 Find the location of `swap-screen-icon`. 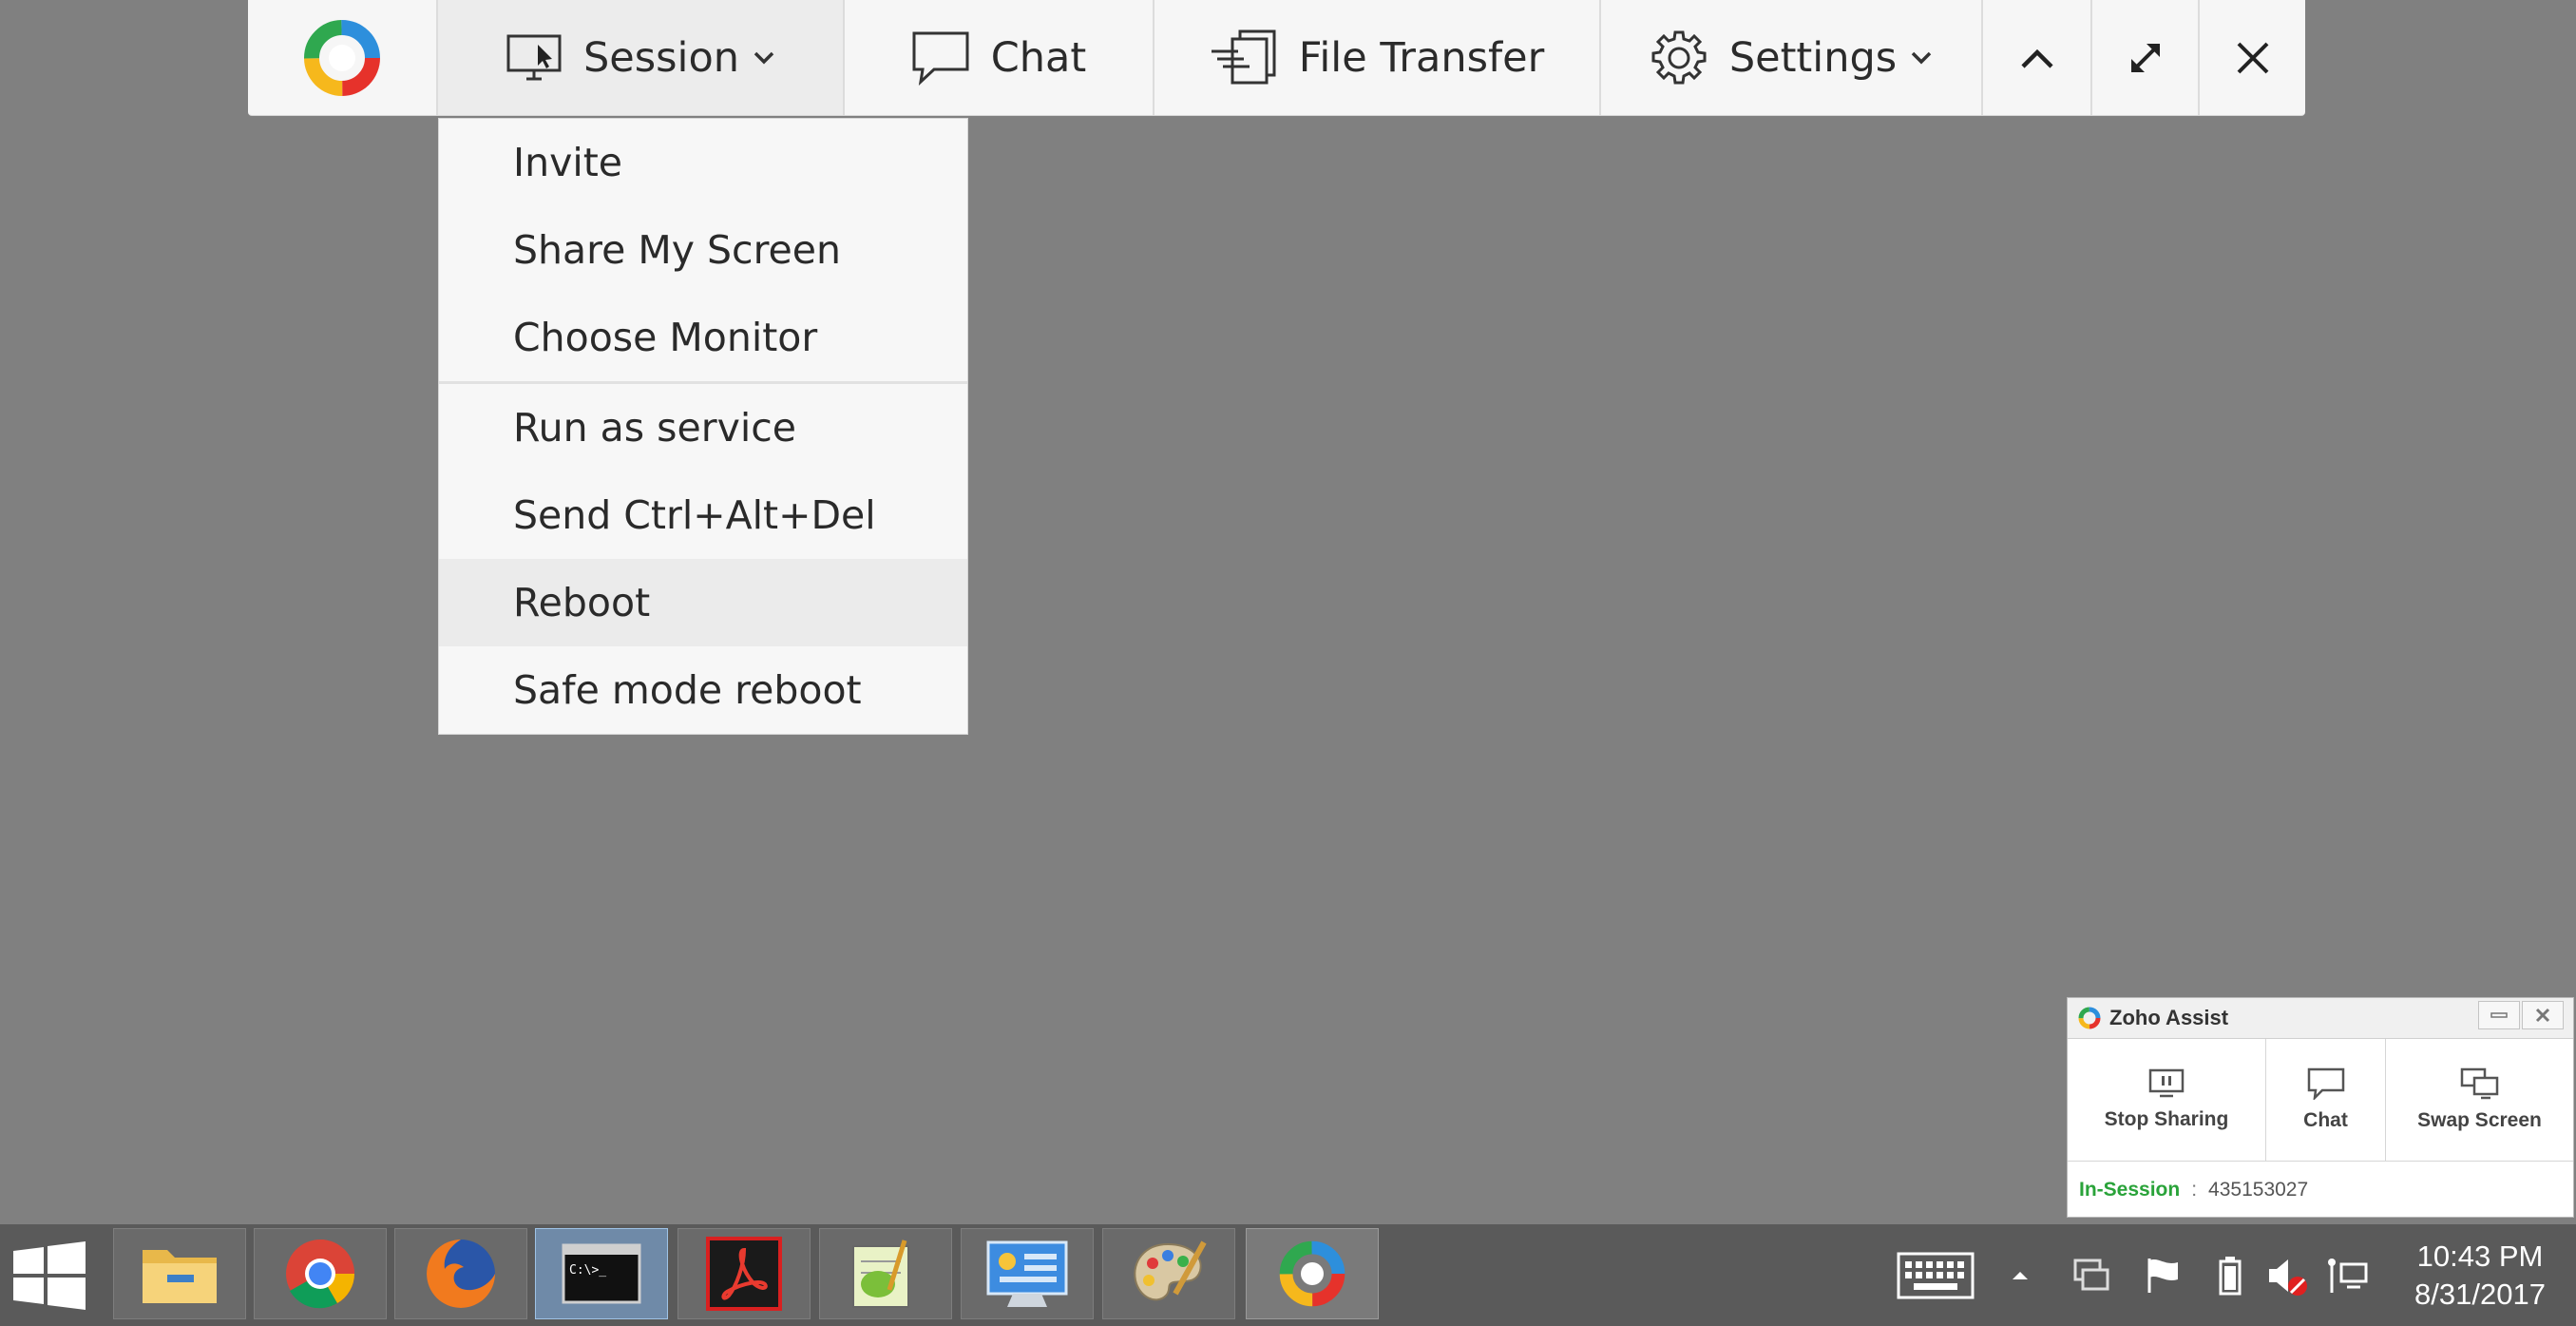

swap-screen-icon is located at coordinates (2479, 1083).